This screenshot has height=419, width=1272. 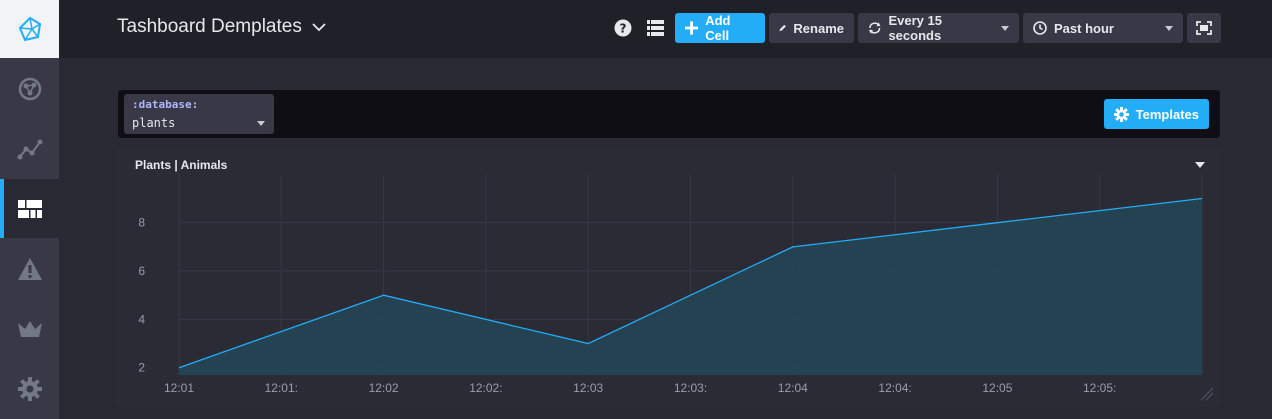 I want to click on logo-button, so click(x=29, y=29).